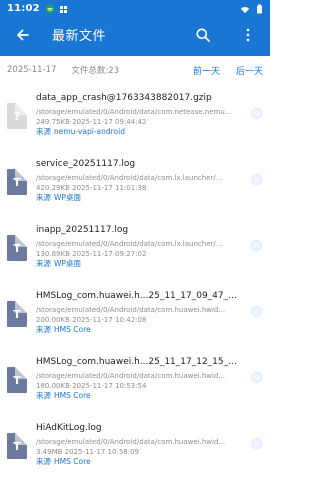 The height and width of the screenshot is (480, 320). I want to click on file-meta: 200.00KB 2025-11-17 10:42:08, so click(91, 320).